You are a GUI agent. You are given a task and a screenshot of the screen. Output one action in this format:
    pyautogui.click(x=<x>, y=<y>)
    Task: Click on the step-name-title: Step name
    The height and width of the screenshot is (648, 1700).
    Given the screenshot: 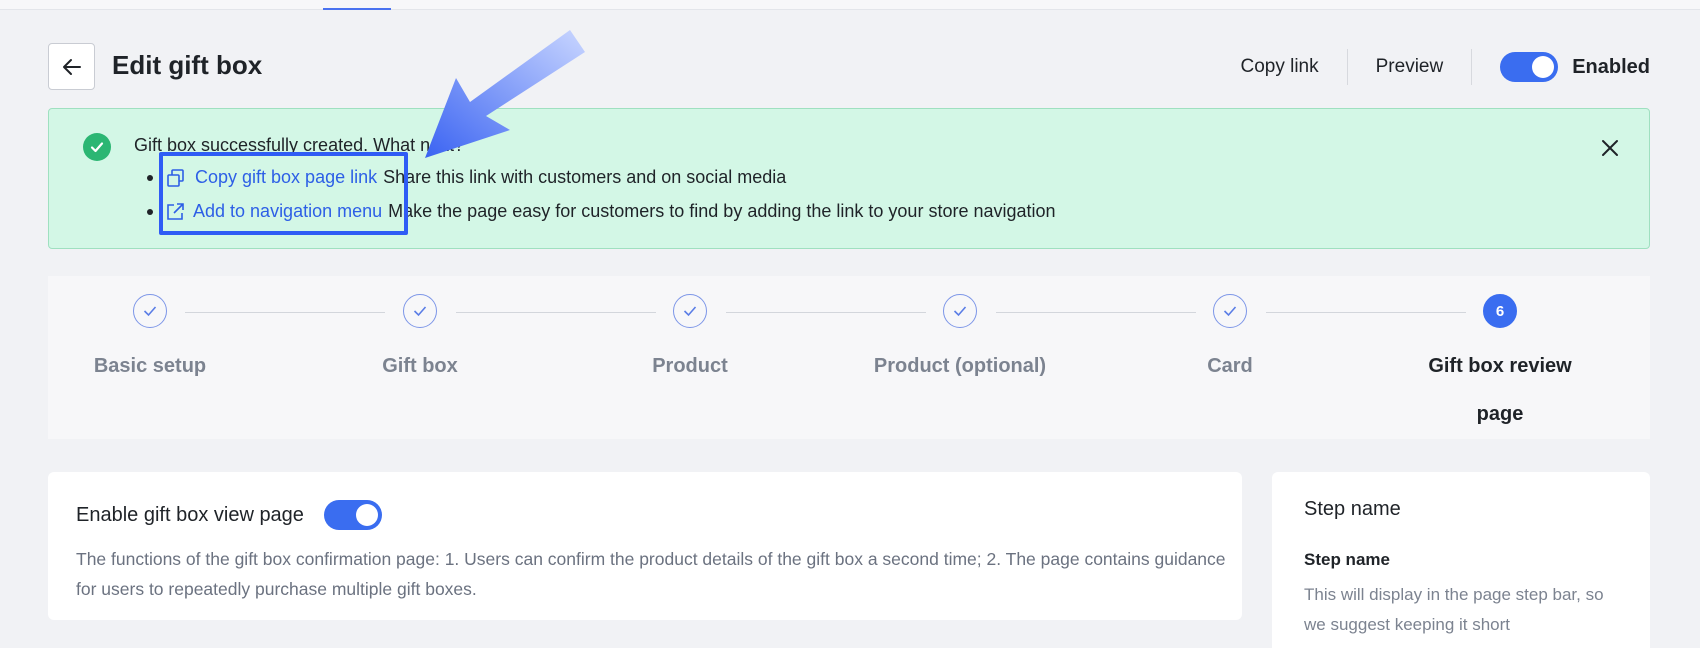 What is the action you would take?
    pyautogui.click(x=1352, y=509)
    